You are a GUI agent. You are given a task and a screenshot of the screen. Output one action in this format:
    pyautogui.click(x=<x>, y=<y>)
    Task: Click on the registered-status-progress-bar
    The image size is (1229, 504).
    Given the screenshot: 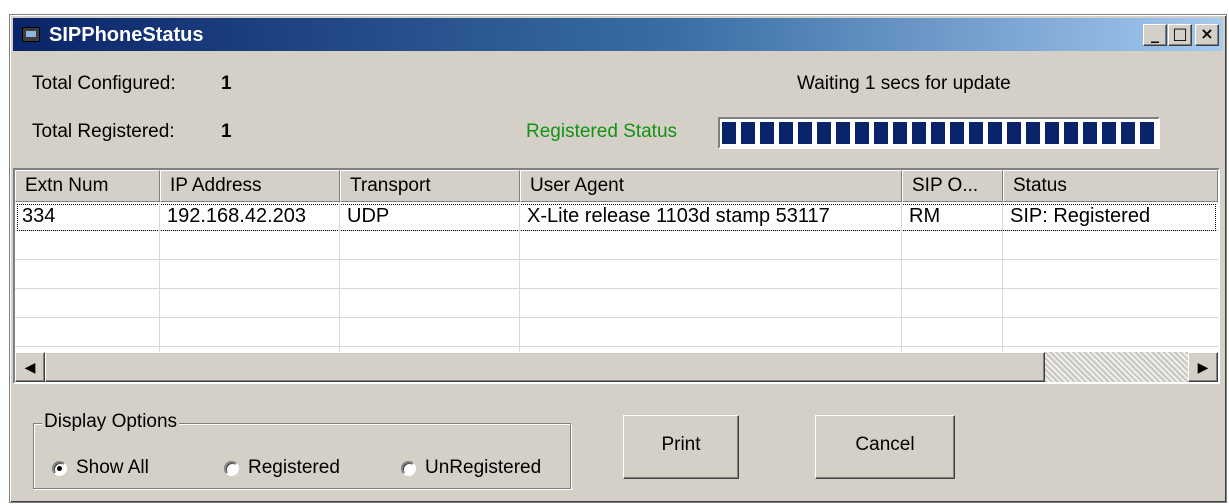 What is the action you would take?
    pyautogui.click(x=939, y=133)
    